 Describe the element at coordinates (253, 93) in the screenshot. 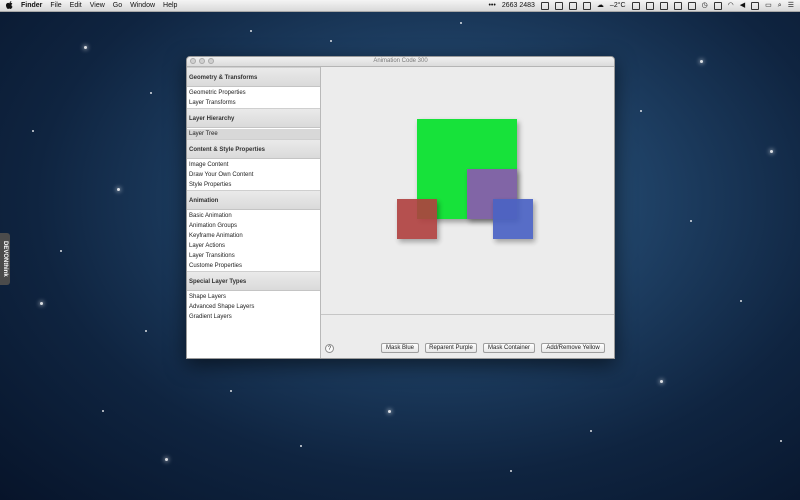

I see `sidebar-item-geometric-properties: Geometric Properties` at that location.